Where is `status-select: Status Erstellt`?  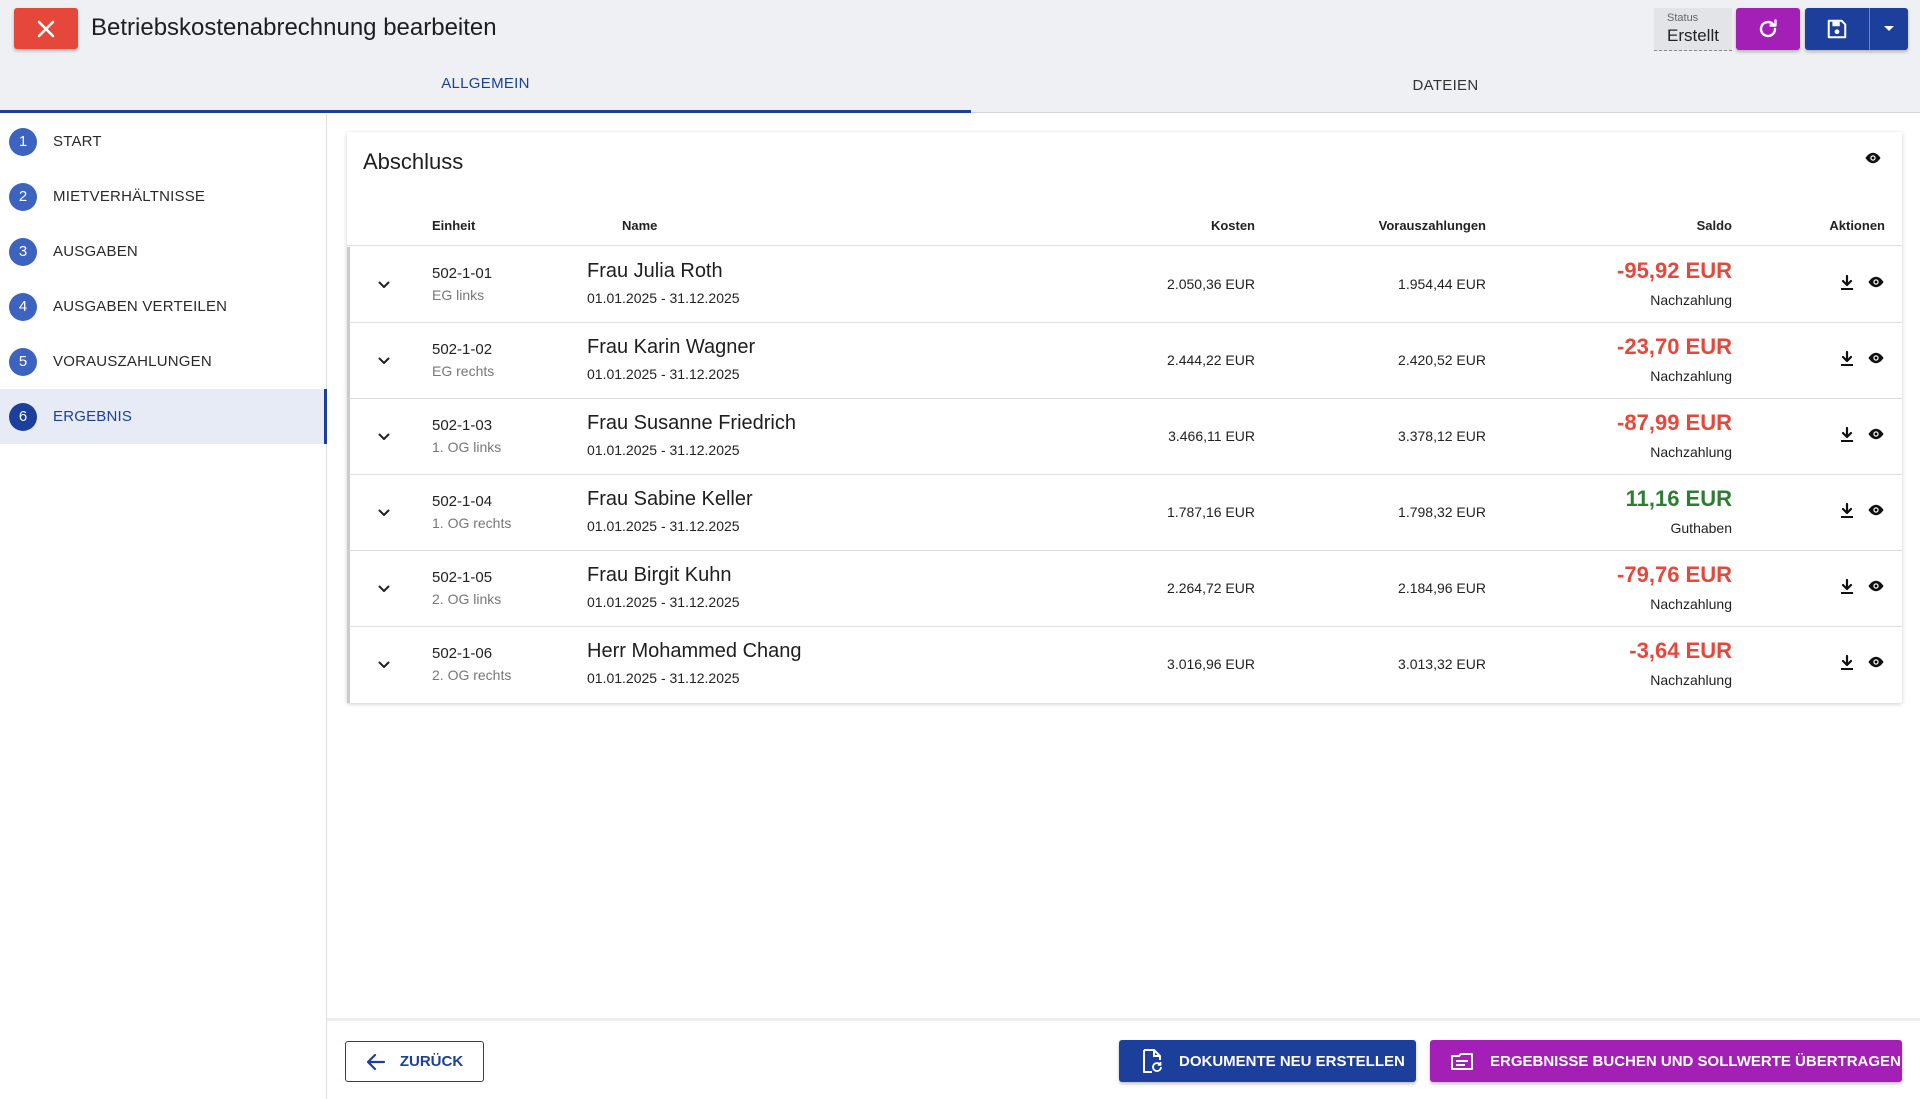 status-select: Status Erstellt is located at coordinates (1693, 29).